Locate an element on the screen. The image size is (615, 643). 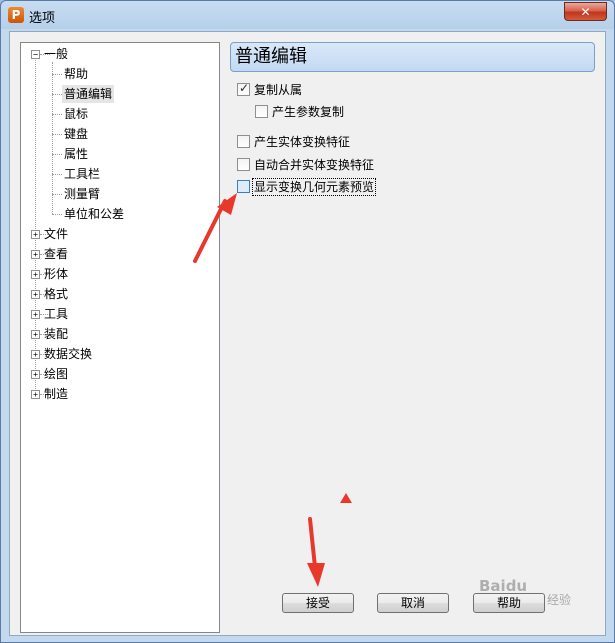
show-transform-preview-label: 显示变换几何元素预览 is located at coordinates (314, 187).